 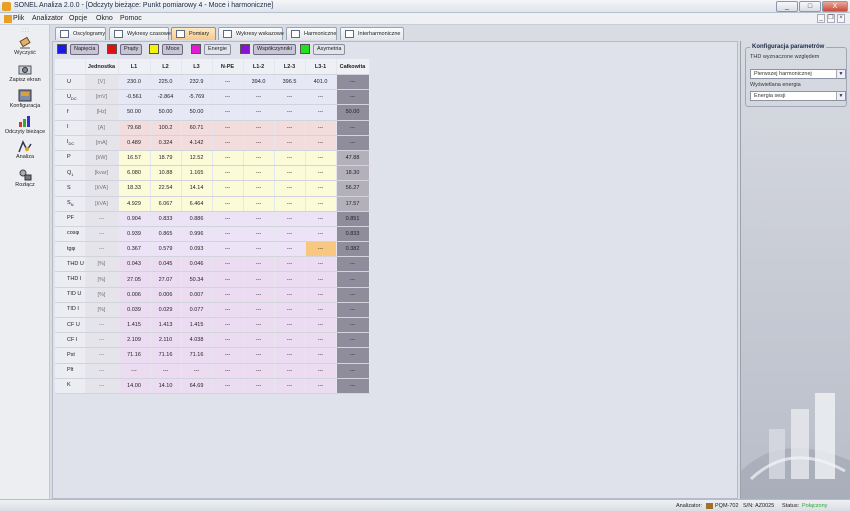 I want to click on table-cell: 0.077, so click(x=197, y=310).